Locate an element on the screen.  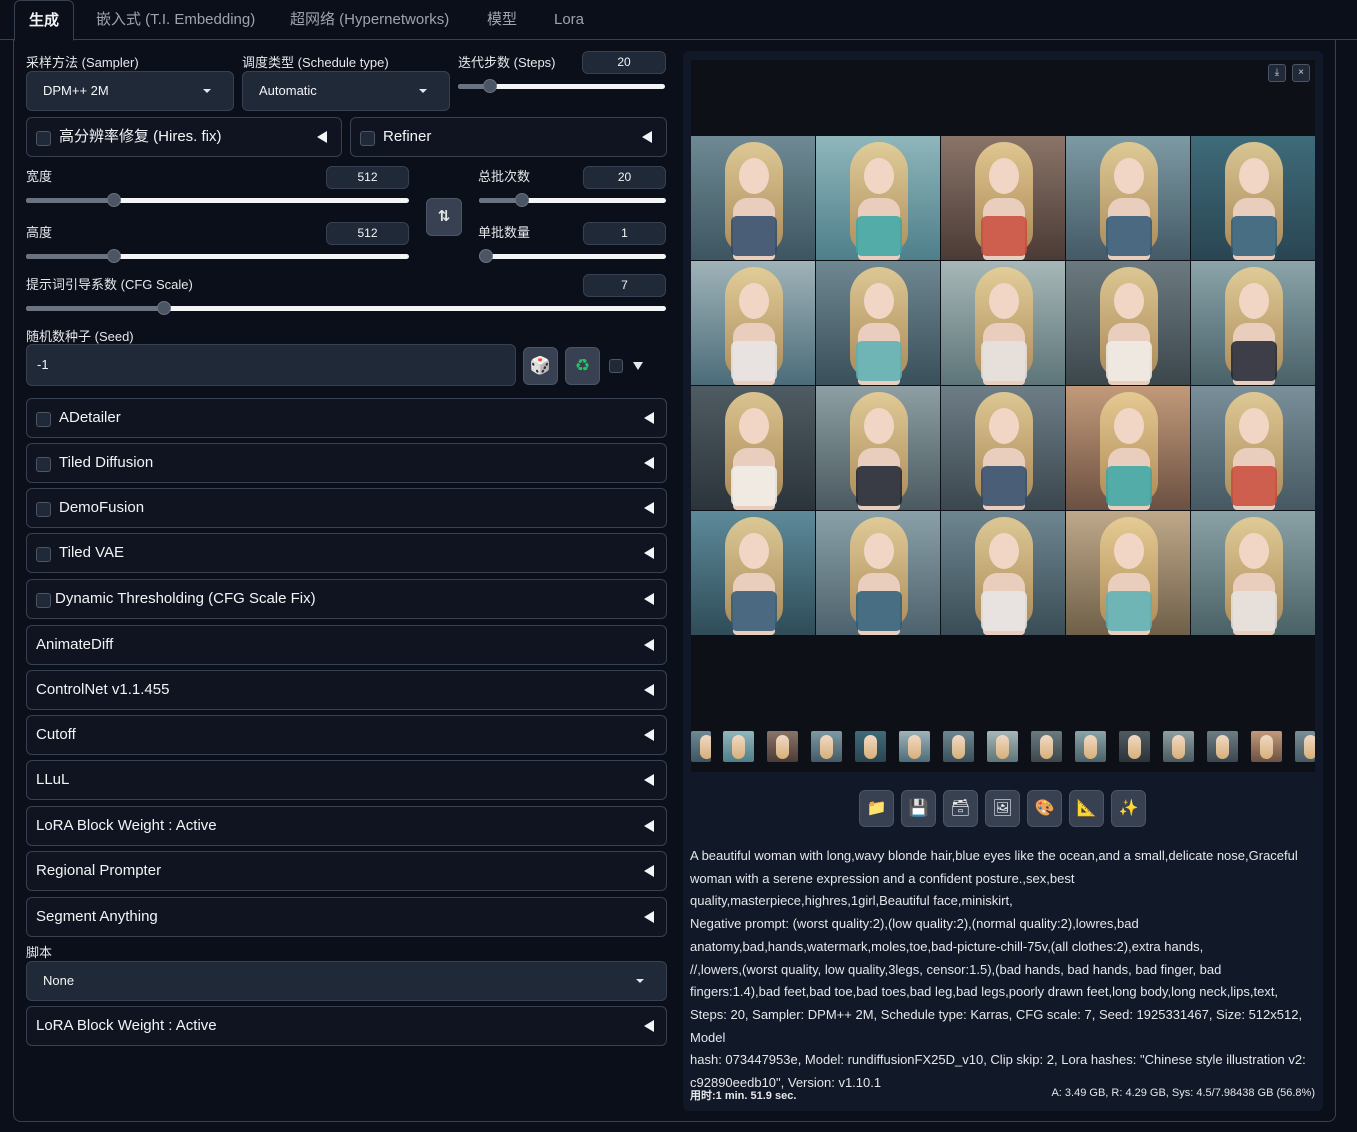
batch-size-input: 1 is located at coordinates (624, 233).